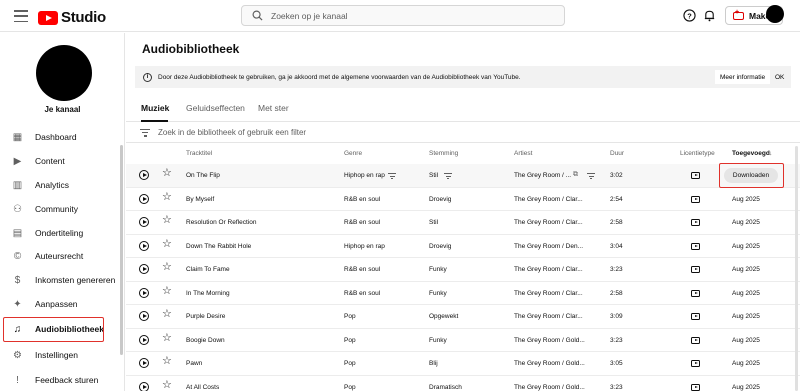 The height and width of the screenshot is (391, 800). What do you see at coordinates (411, 15) in the screenshot?
I see `search-input` at bounding box center [411, 15].